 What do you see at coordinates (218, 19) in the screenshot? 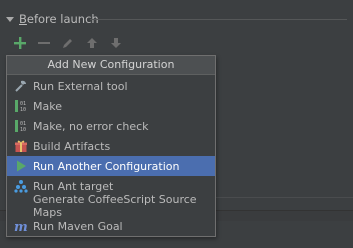
I see `section-divider` at bounding box center [218, 19].